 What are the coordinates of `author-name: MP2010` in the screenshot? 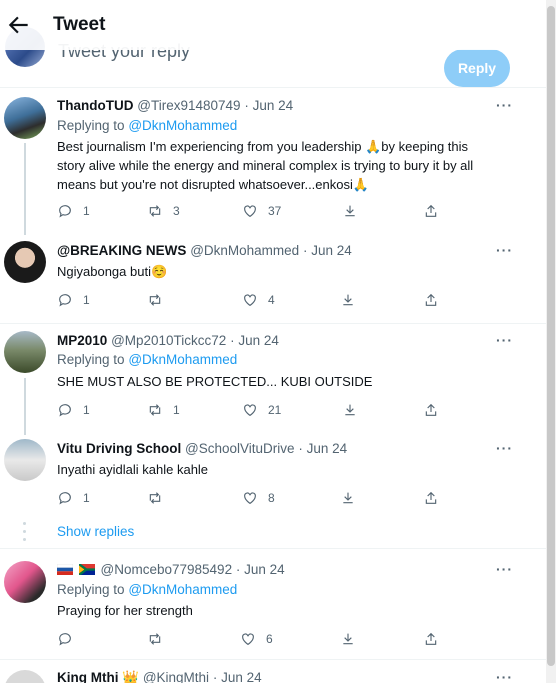 It's located at (82, 340).